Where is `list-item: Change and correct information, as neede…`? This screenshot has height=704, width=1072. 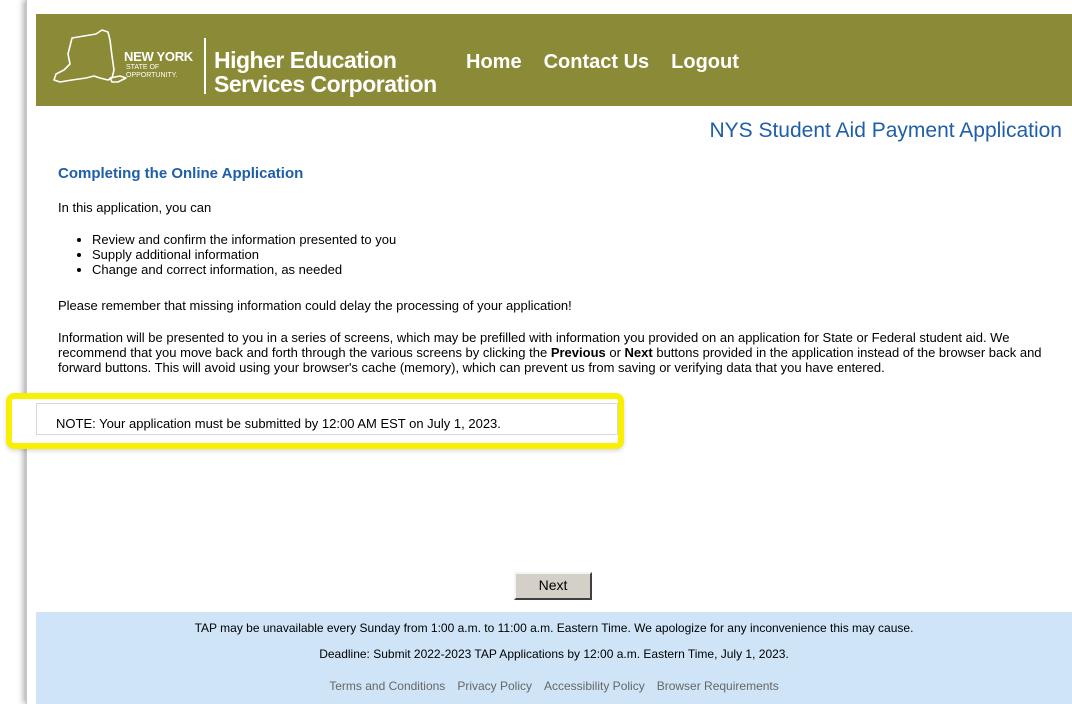 list-item: Change and correct information, as neede… is located at coordinates (244, 269).